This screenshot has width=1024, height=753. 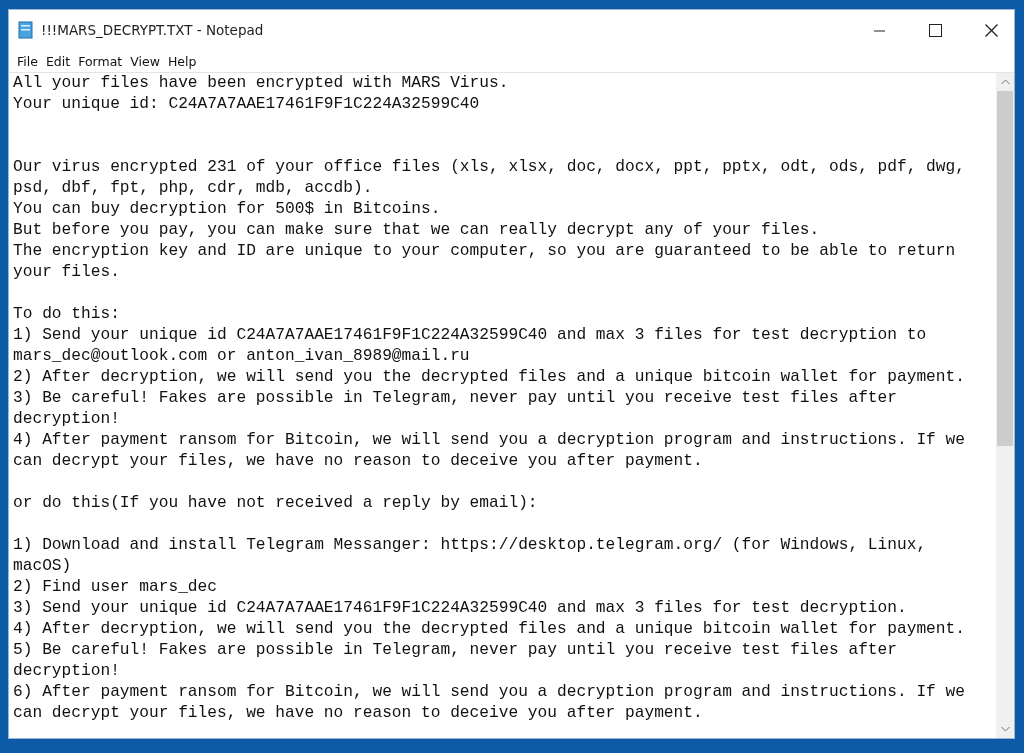 I want to click on maximize-icon, so click(x=935, y=30).